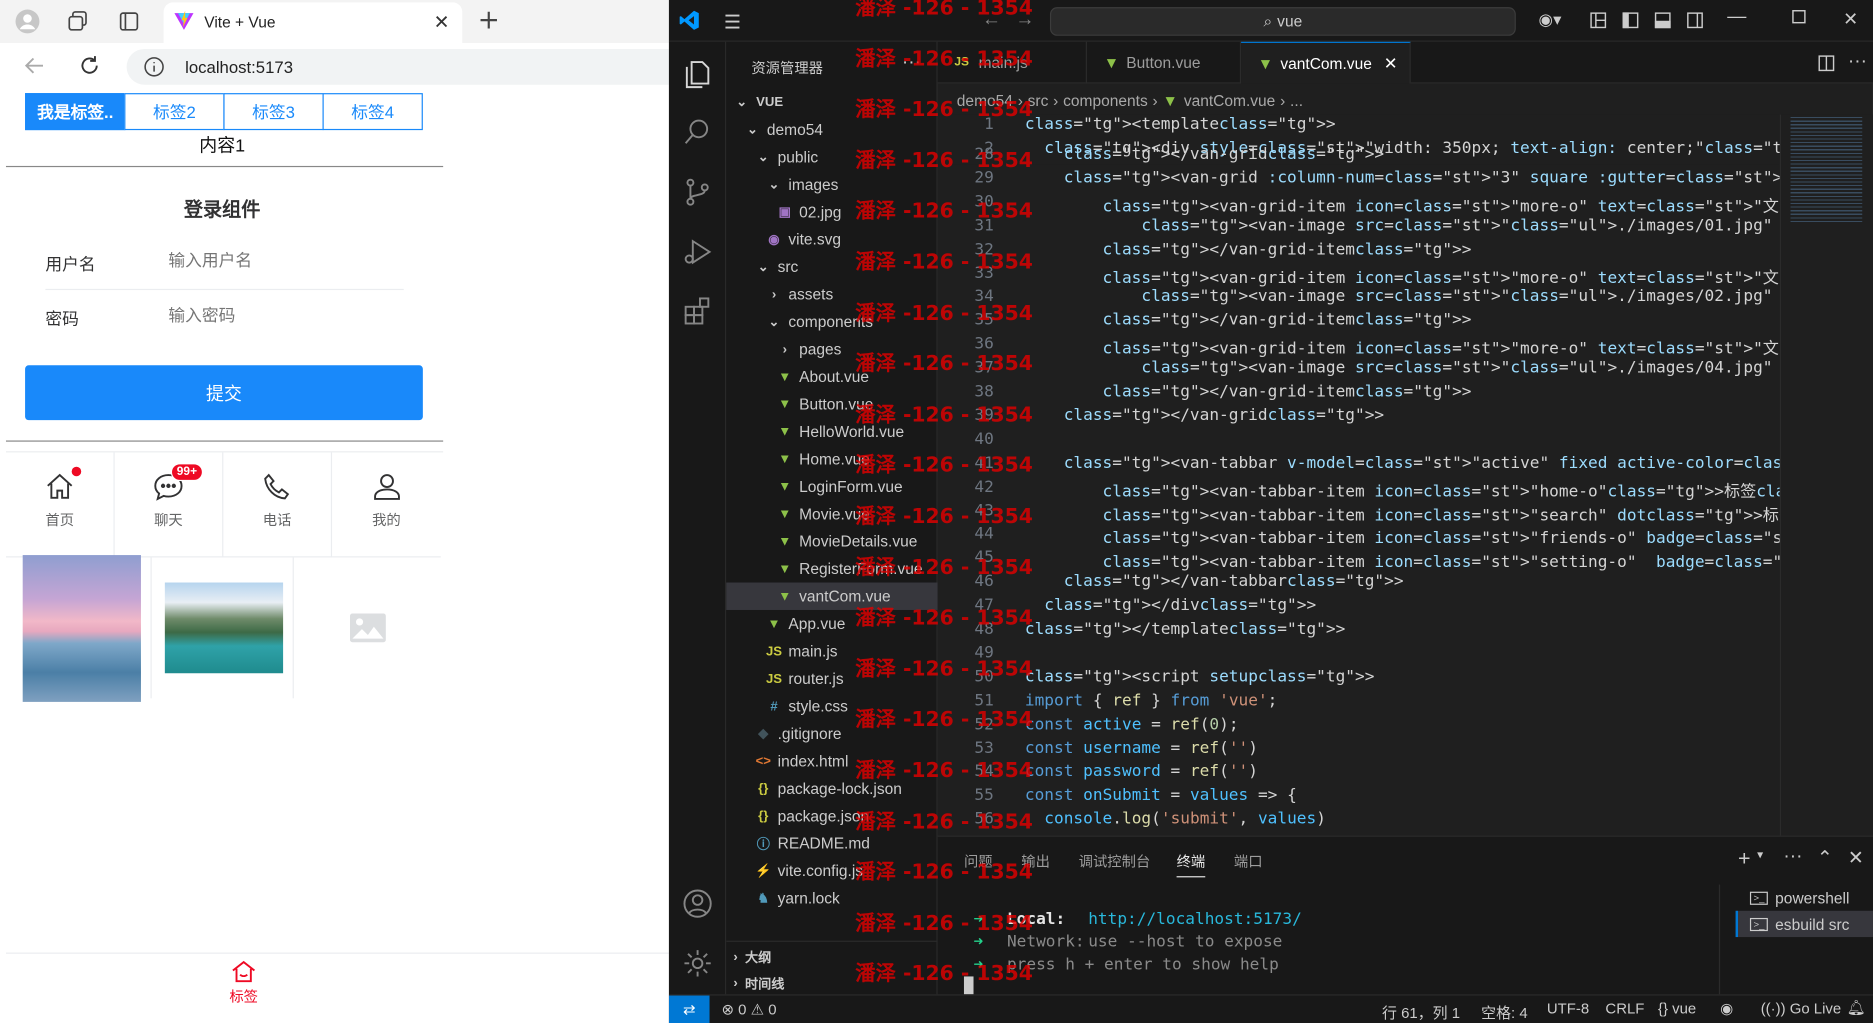  Describe the element at coordinates (697, 132) in the screenshot. I see `search-icon` at that location.